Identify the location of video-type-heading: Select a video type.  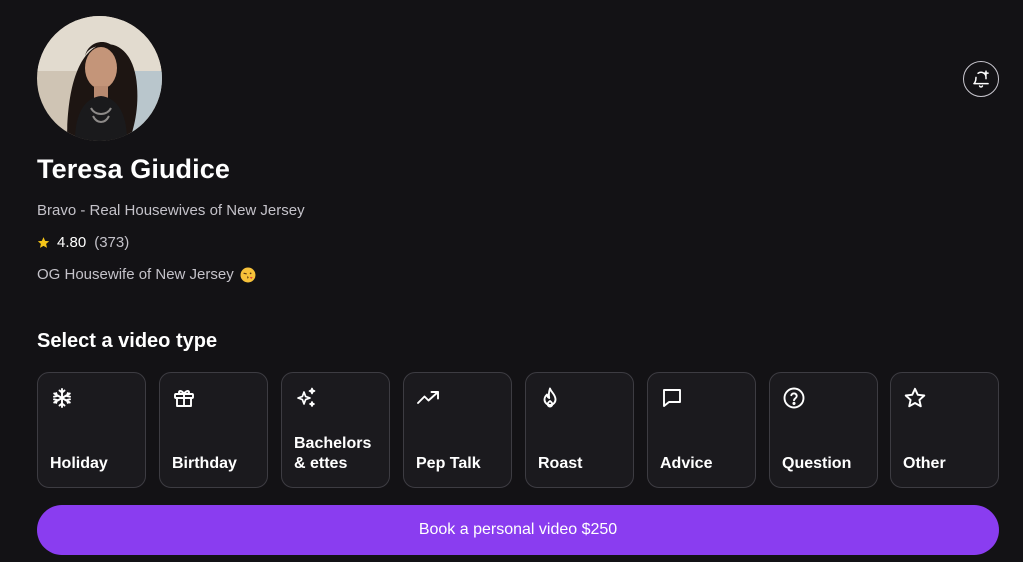
(127, 341).